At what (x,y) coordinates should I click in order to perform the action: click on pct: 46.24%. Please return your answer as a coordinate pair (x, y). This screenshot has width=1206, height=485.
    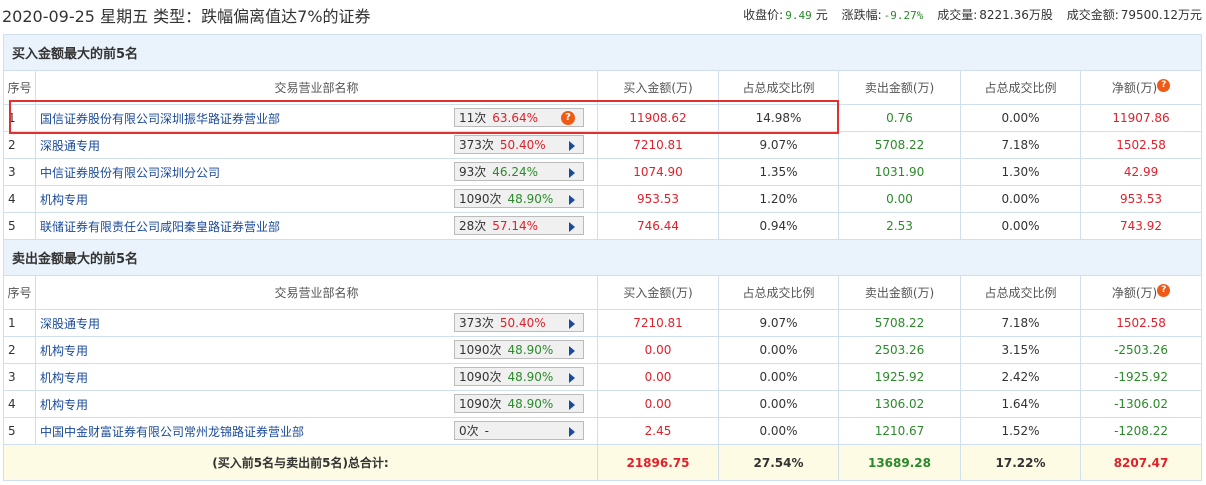
    Looking at the image, I should click on (515, 172).